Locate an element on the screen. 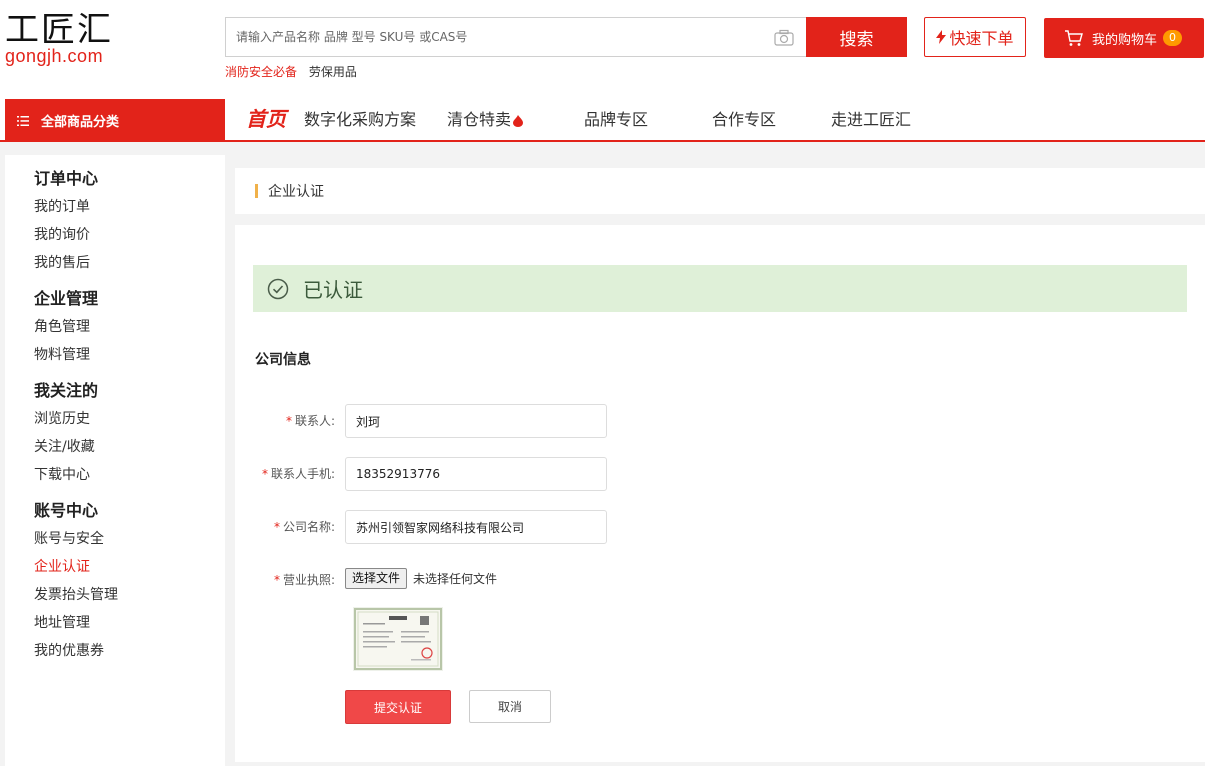 Image resolution: width=1205 pixels, height=766 pixels. sidebar-group-orders: 订单中心 is located at coordinates (66, 178).